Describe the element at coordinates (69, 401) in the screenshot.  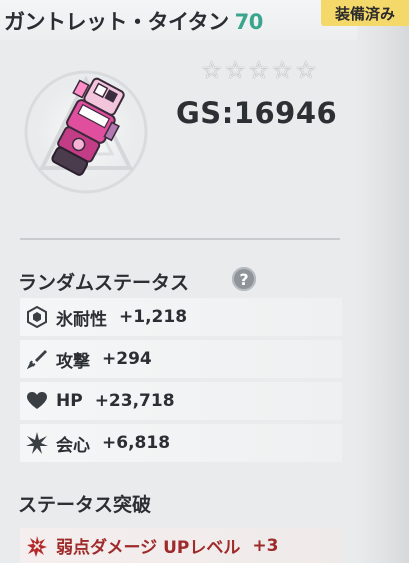
I see `stat-name: HP` at that location.